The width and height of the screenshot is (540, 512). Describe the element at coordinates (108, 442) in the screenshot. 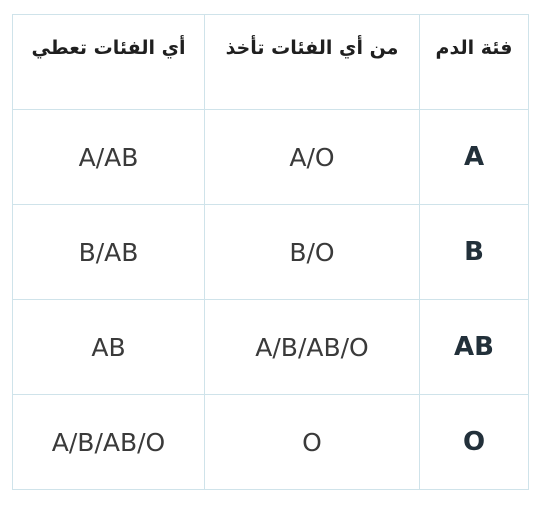

I see `gives-to-cell: A/B/AB/O` at that location.